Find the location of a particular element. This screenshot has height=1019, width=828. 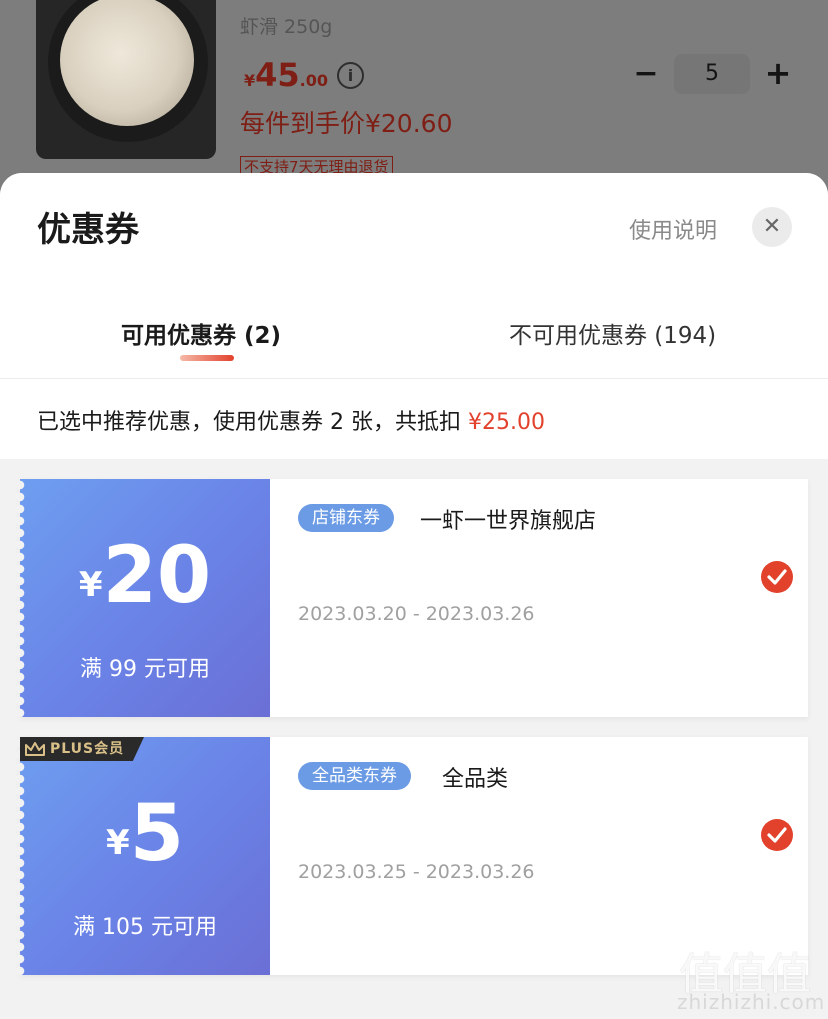

sheet-title: 优惠券 is located at coordinates (88, 230).